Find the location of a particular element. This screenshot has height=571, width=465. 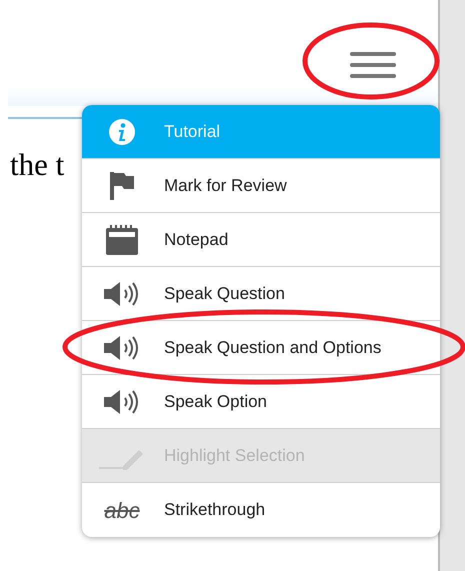

passage-text: the t is located at coordinates (37, 165).